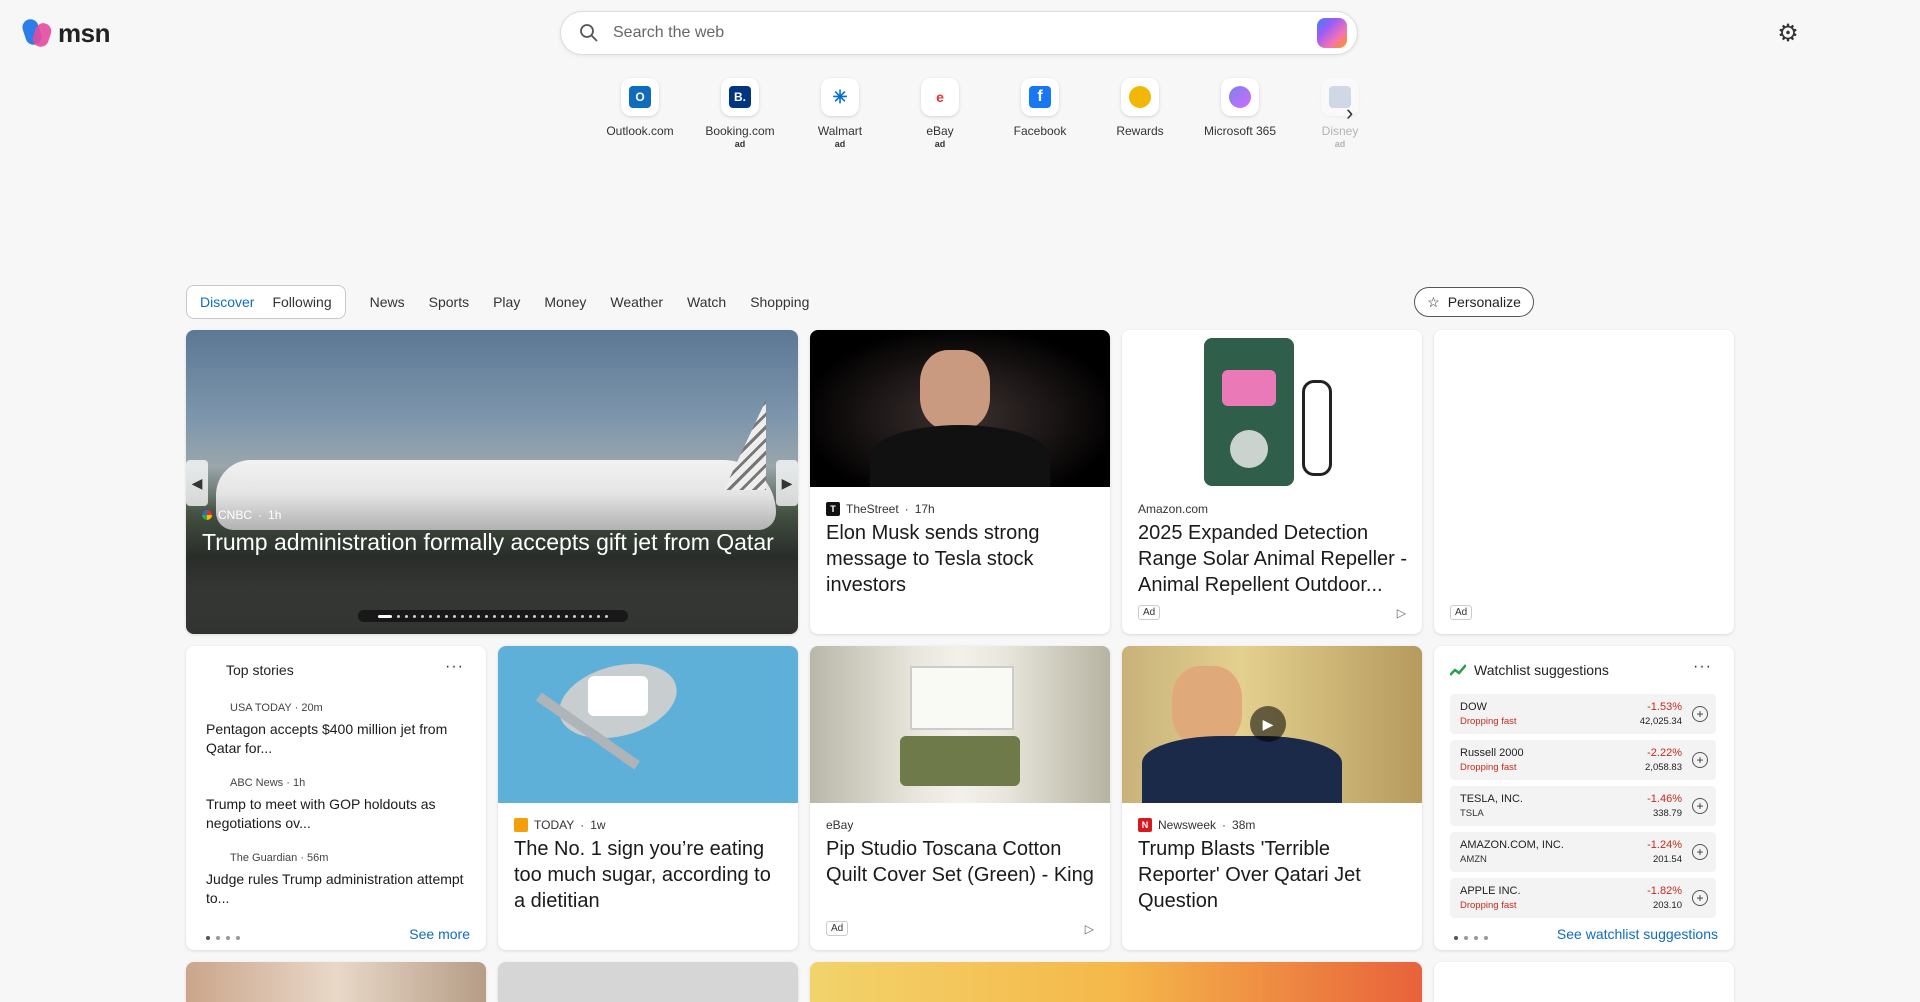  Describe the element at coordinates (301, 302) in the screenshot. I see `tab-following: Following` at that location.